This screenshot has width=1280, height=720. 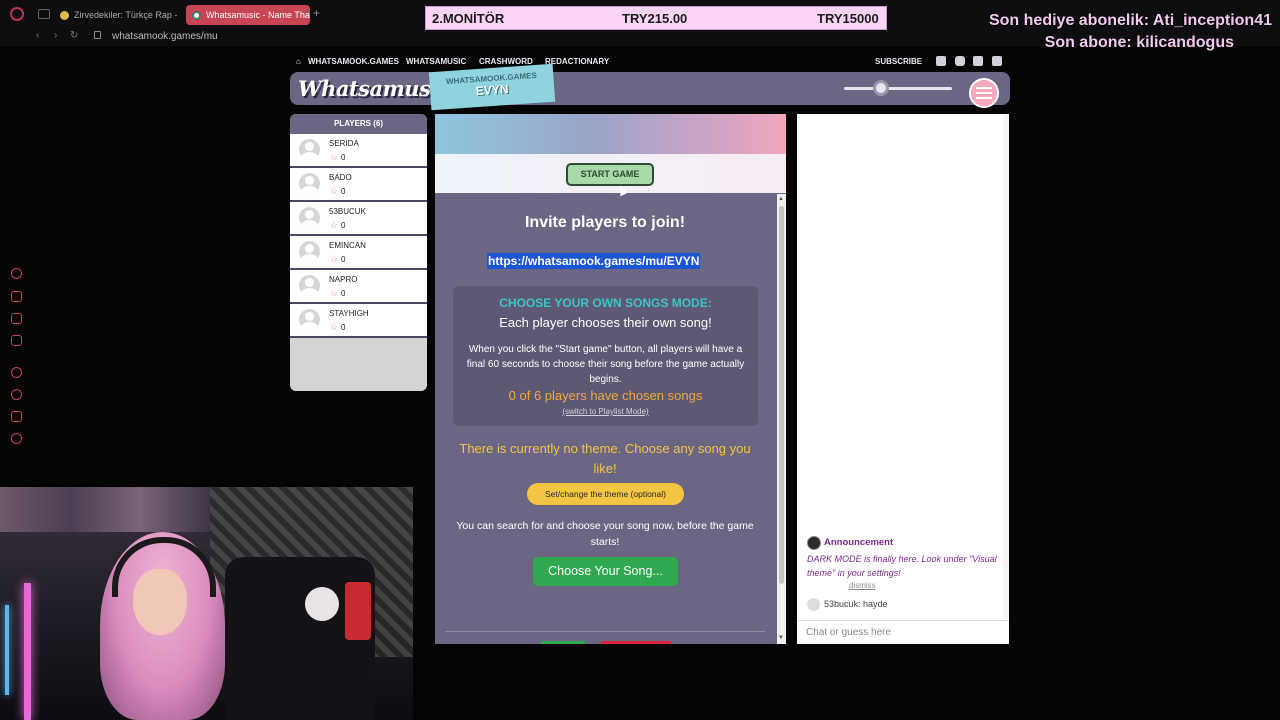 What do you see at coordinates (605, 322) in the screenshot?
I see `mode-subtitle: Each player chooses their own song!` at bounding box center [605, 322].